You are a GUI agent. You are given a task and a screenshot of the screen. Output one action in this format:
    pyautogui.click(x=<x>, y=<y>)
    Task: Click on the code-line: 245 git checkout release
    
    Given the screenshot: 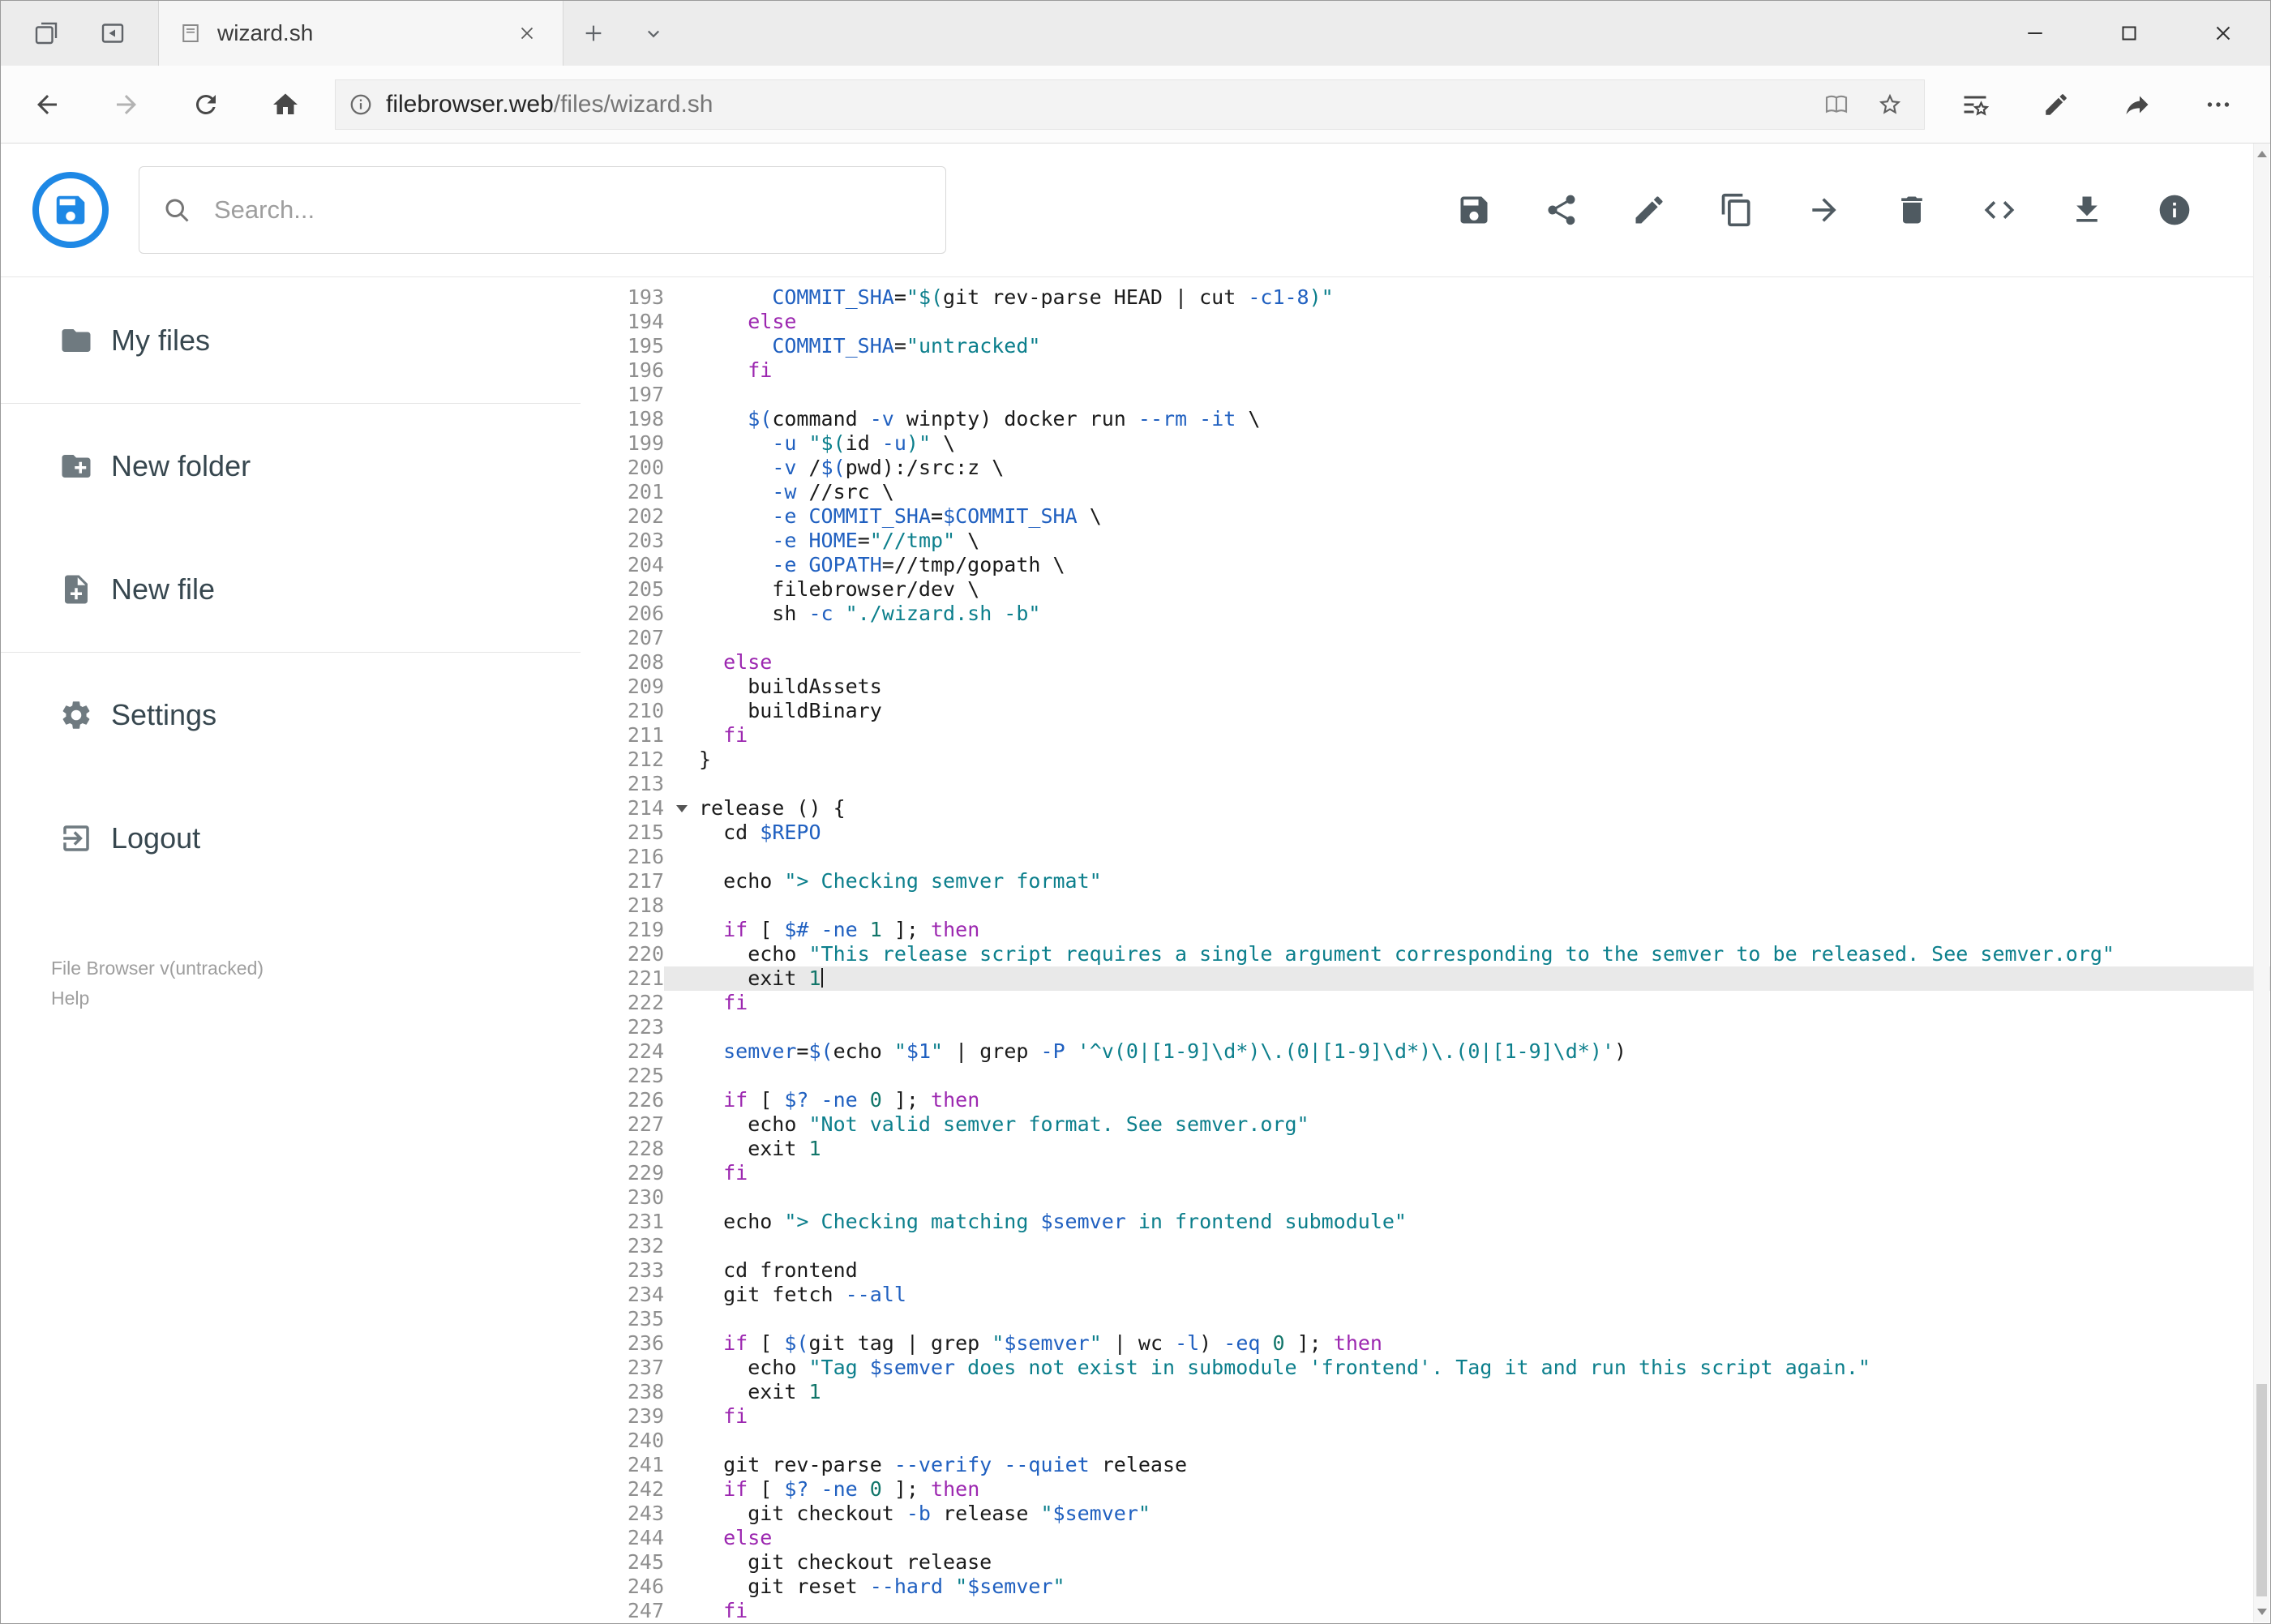 What is the action you would take?
    pyautogui.click(x=1425, y=1563)
    